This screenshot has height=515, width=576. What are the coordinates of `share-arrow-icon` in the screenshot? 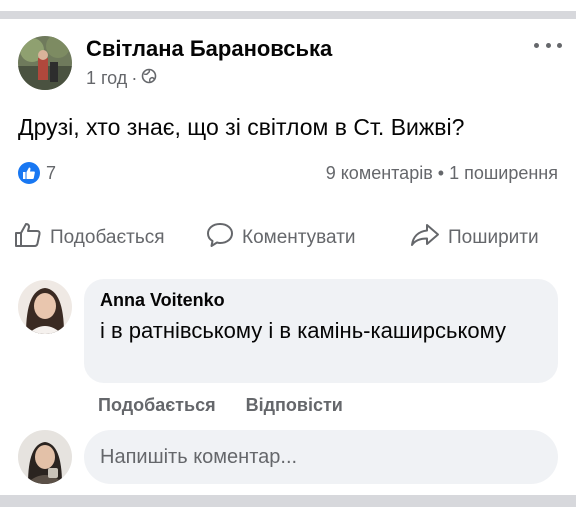 It's located at (425, 238).